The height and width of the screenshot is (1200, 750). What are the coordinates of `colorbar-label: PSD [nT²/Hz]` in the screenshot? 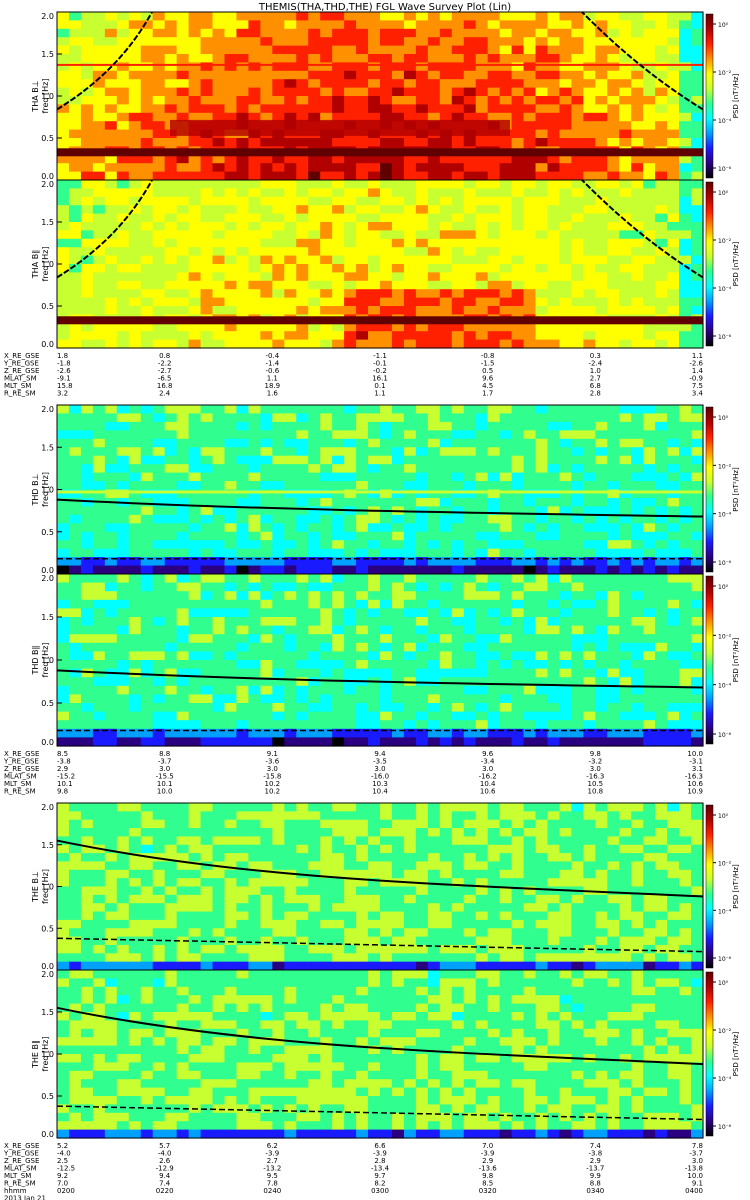 It's located at (736, 489).